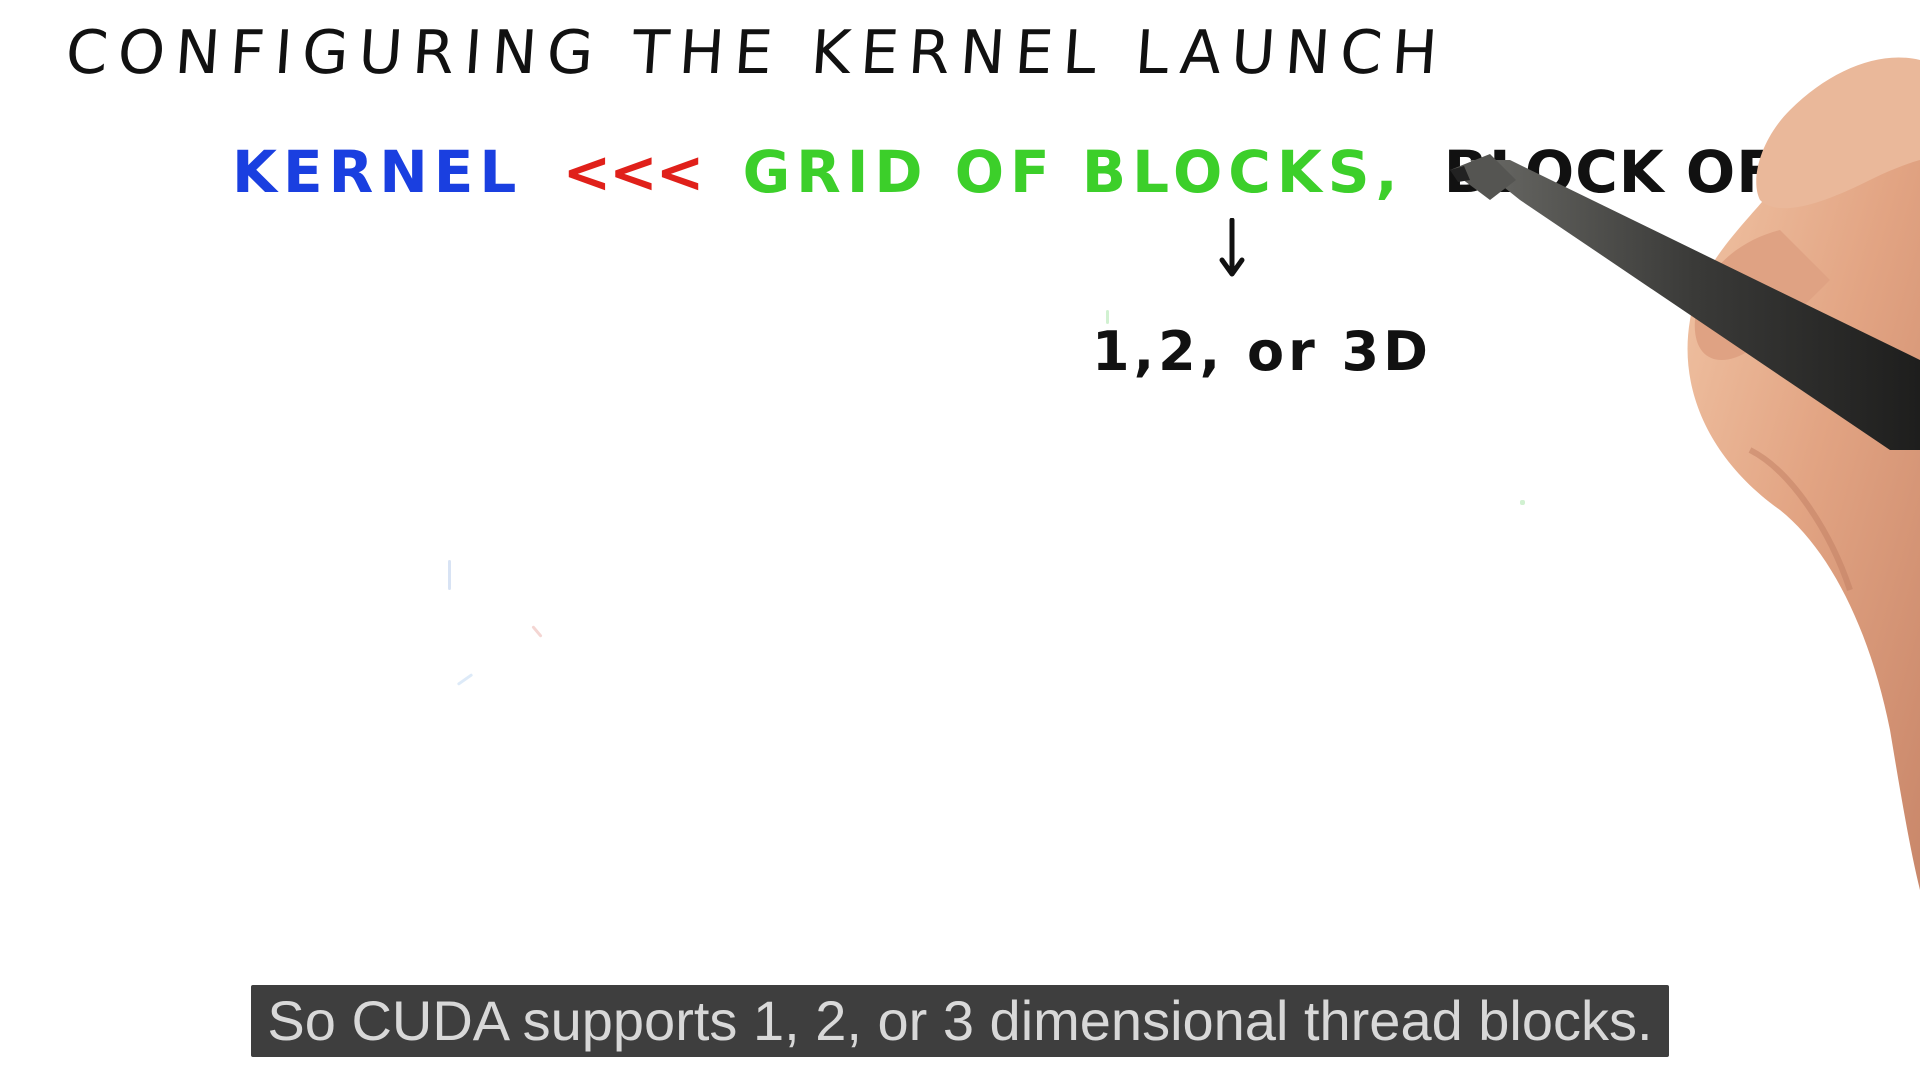 The width and height of the screenshot is (1920, 1080). I want to click on grid-of-blocks-label: GRID OF BLOCKS,, so click(1073, 172).